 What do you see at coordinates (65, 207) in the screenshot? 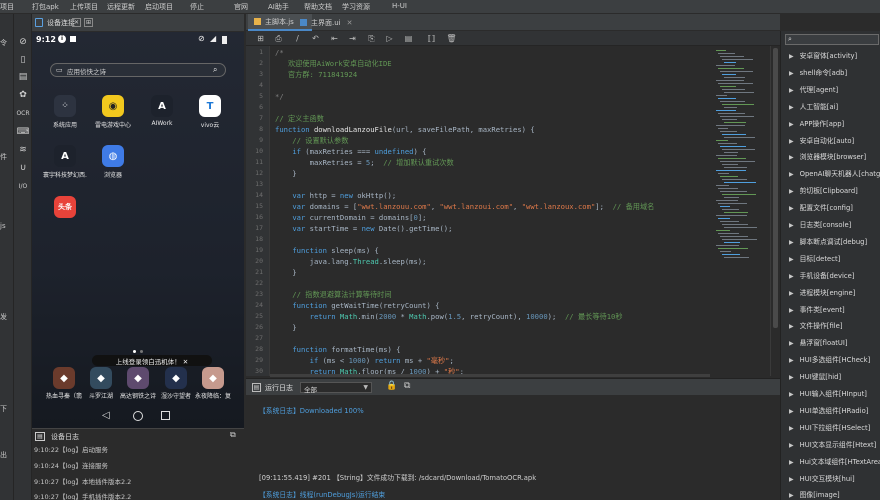
I see `toutiao-icon: 头条` at bounding box center [65, 207].